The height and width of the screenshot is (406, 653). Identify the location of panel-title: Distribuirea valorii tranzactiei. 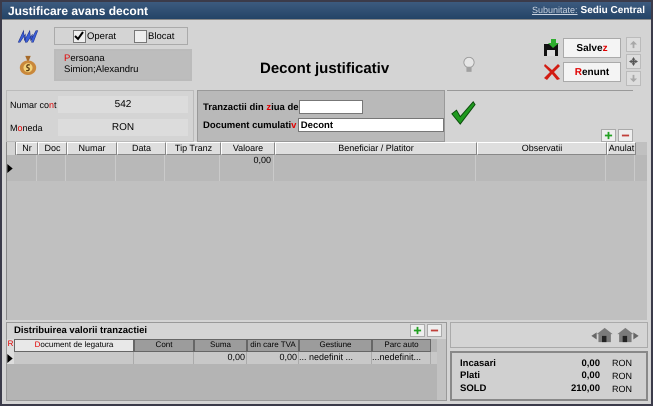
(81, 330).